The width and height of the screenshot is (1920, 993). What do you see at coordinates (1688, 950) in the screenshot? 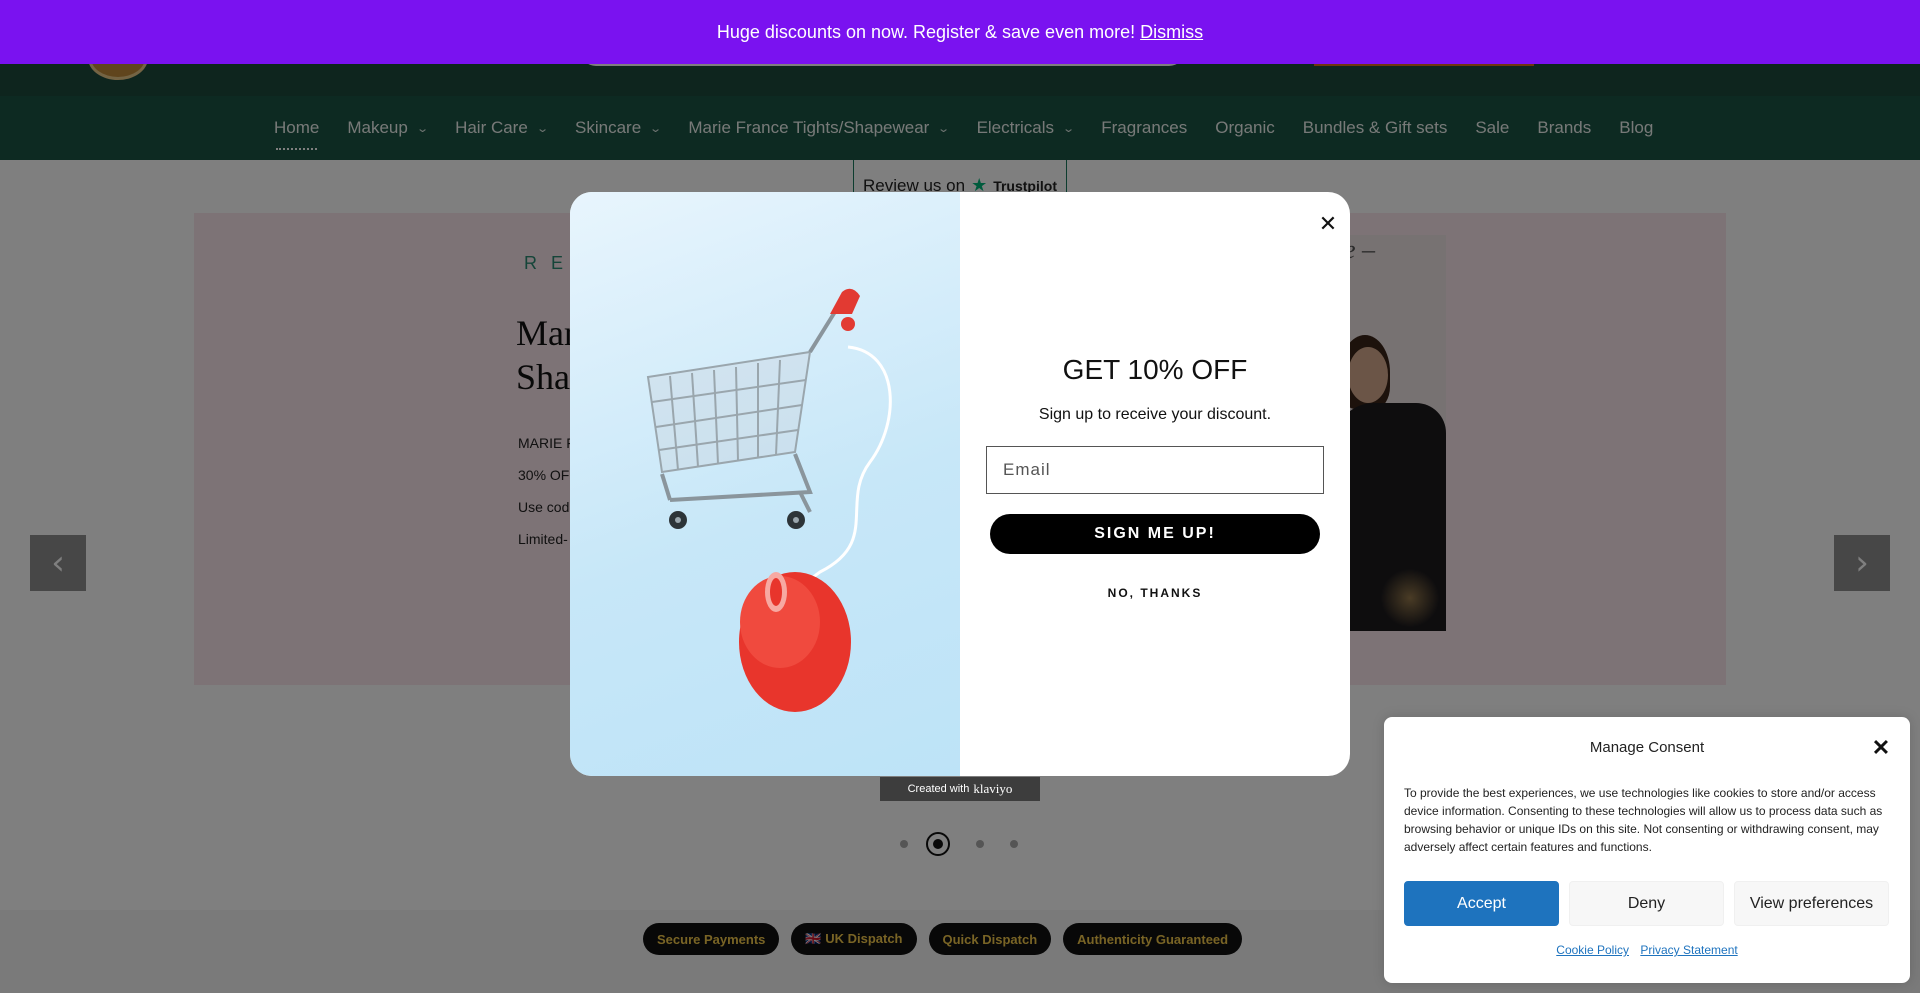
I see `privacy-statement-link: Privacy Statement` at bounding box center [1688, 950].